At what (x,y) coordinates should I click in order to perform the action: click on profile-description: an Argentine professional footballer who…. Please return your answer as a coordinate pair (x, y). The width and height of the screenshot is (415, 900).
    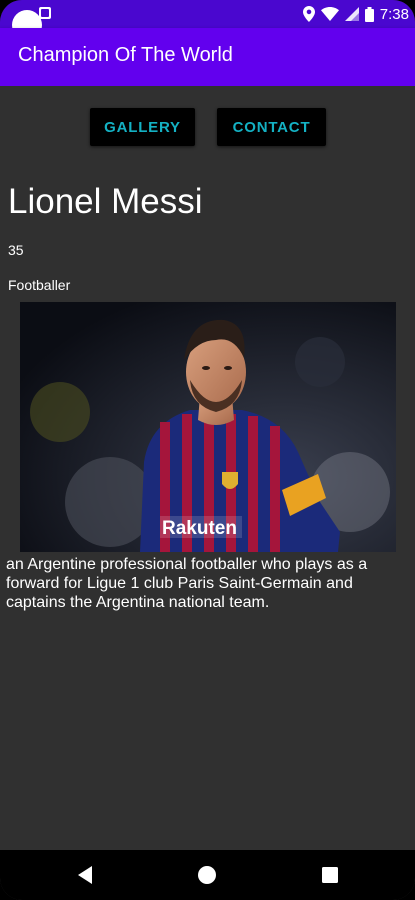
    Looking at the image, I should click on (187, 583).